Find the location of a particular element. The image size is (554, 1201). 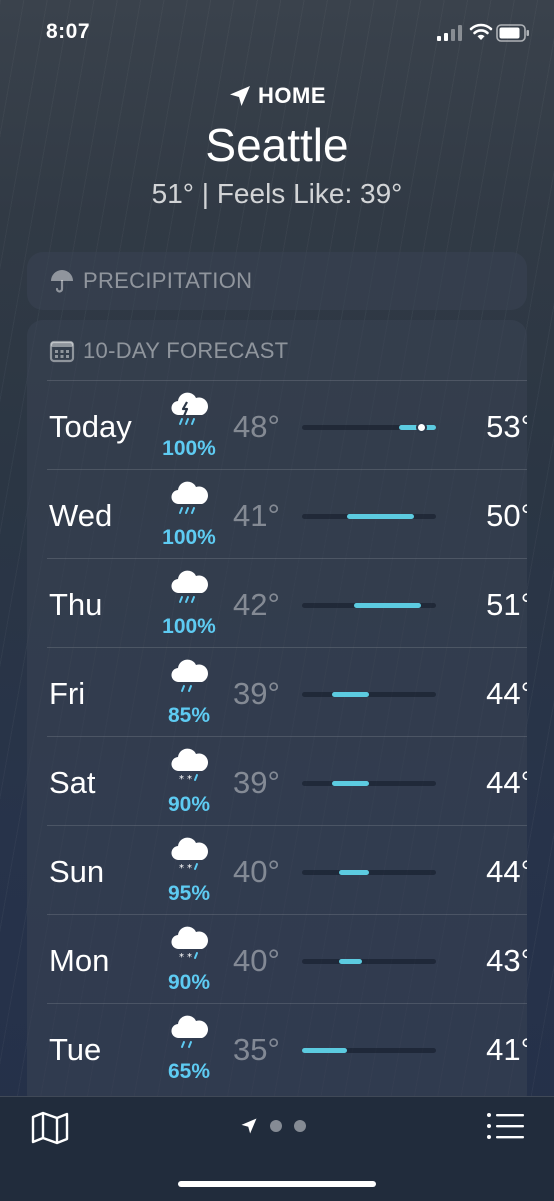

low-temp: 35° is located at coordinates (256, 1049).